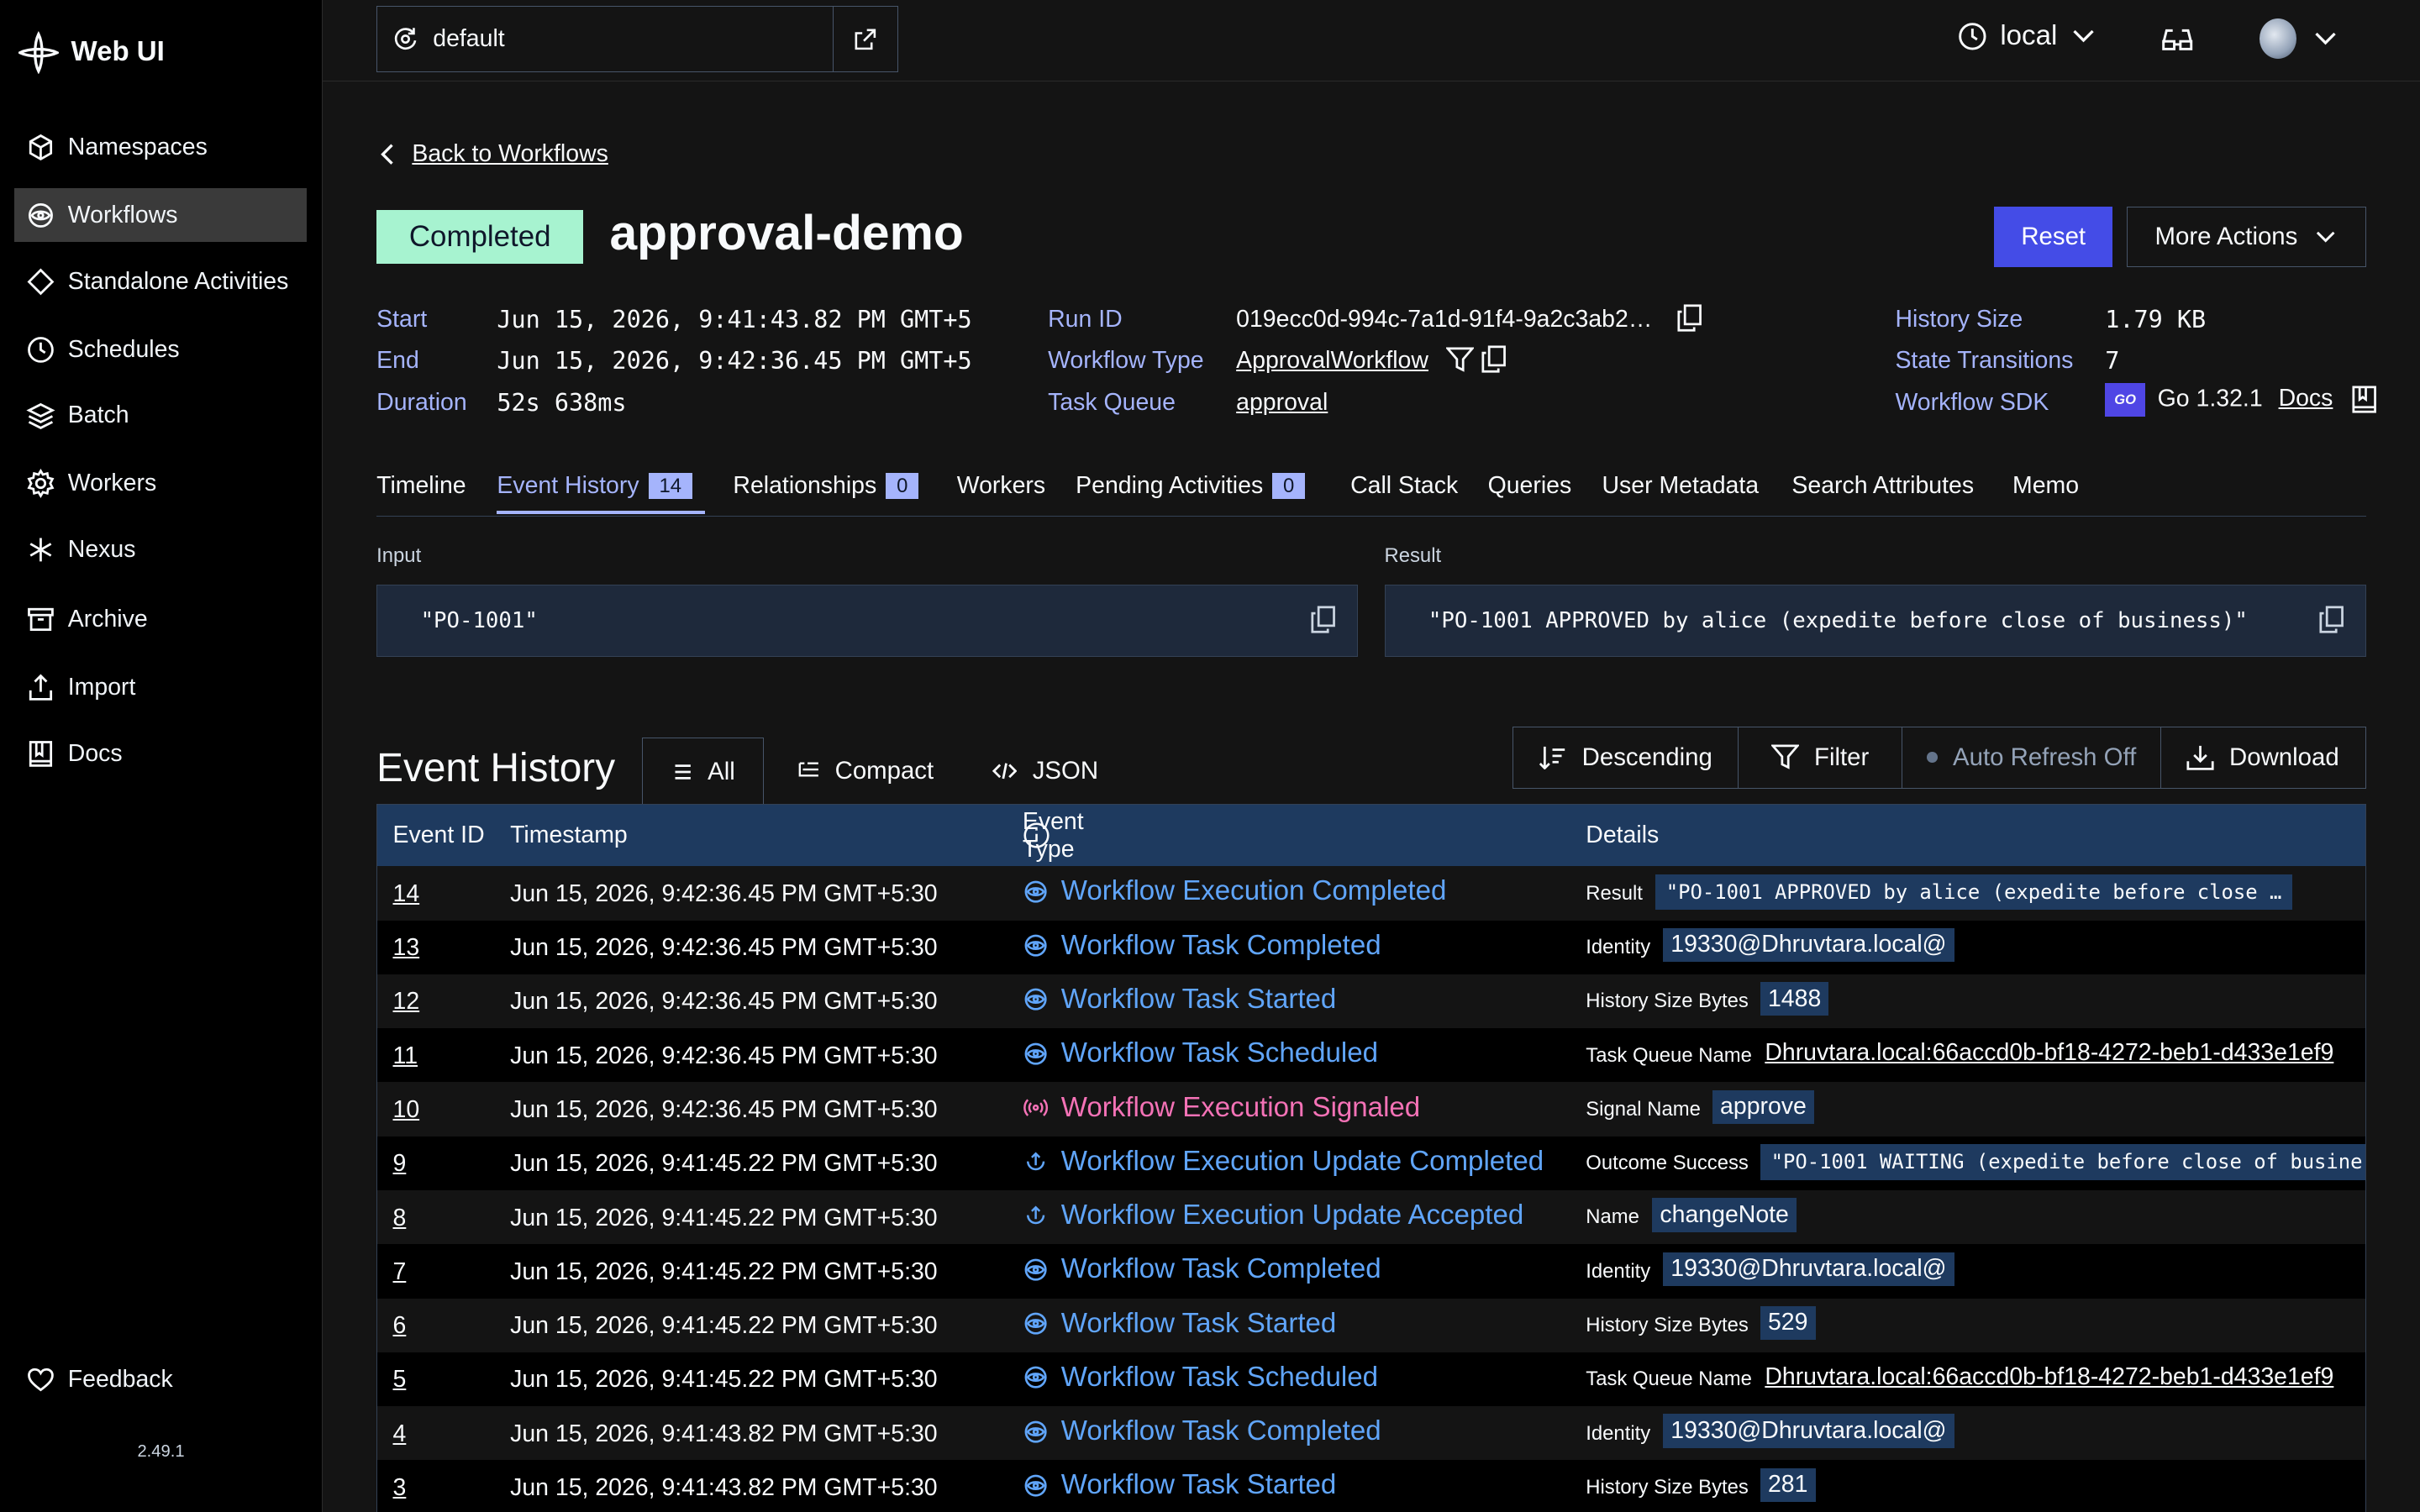 The image size is (2420, 1512). What do you see at coordinates (1460, 363) in the screenshot?
I see `filter-icon` at bounding box center [1460, 363].